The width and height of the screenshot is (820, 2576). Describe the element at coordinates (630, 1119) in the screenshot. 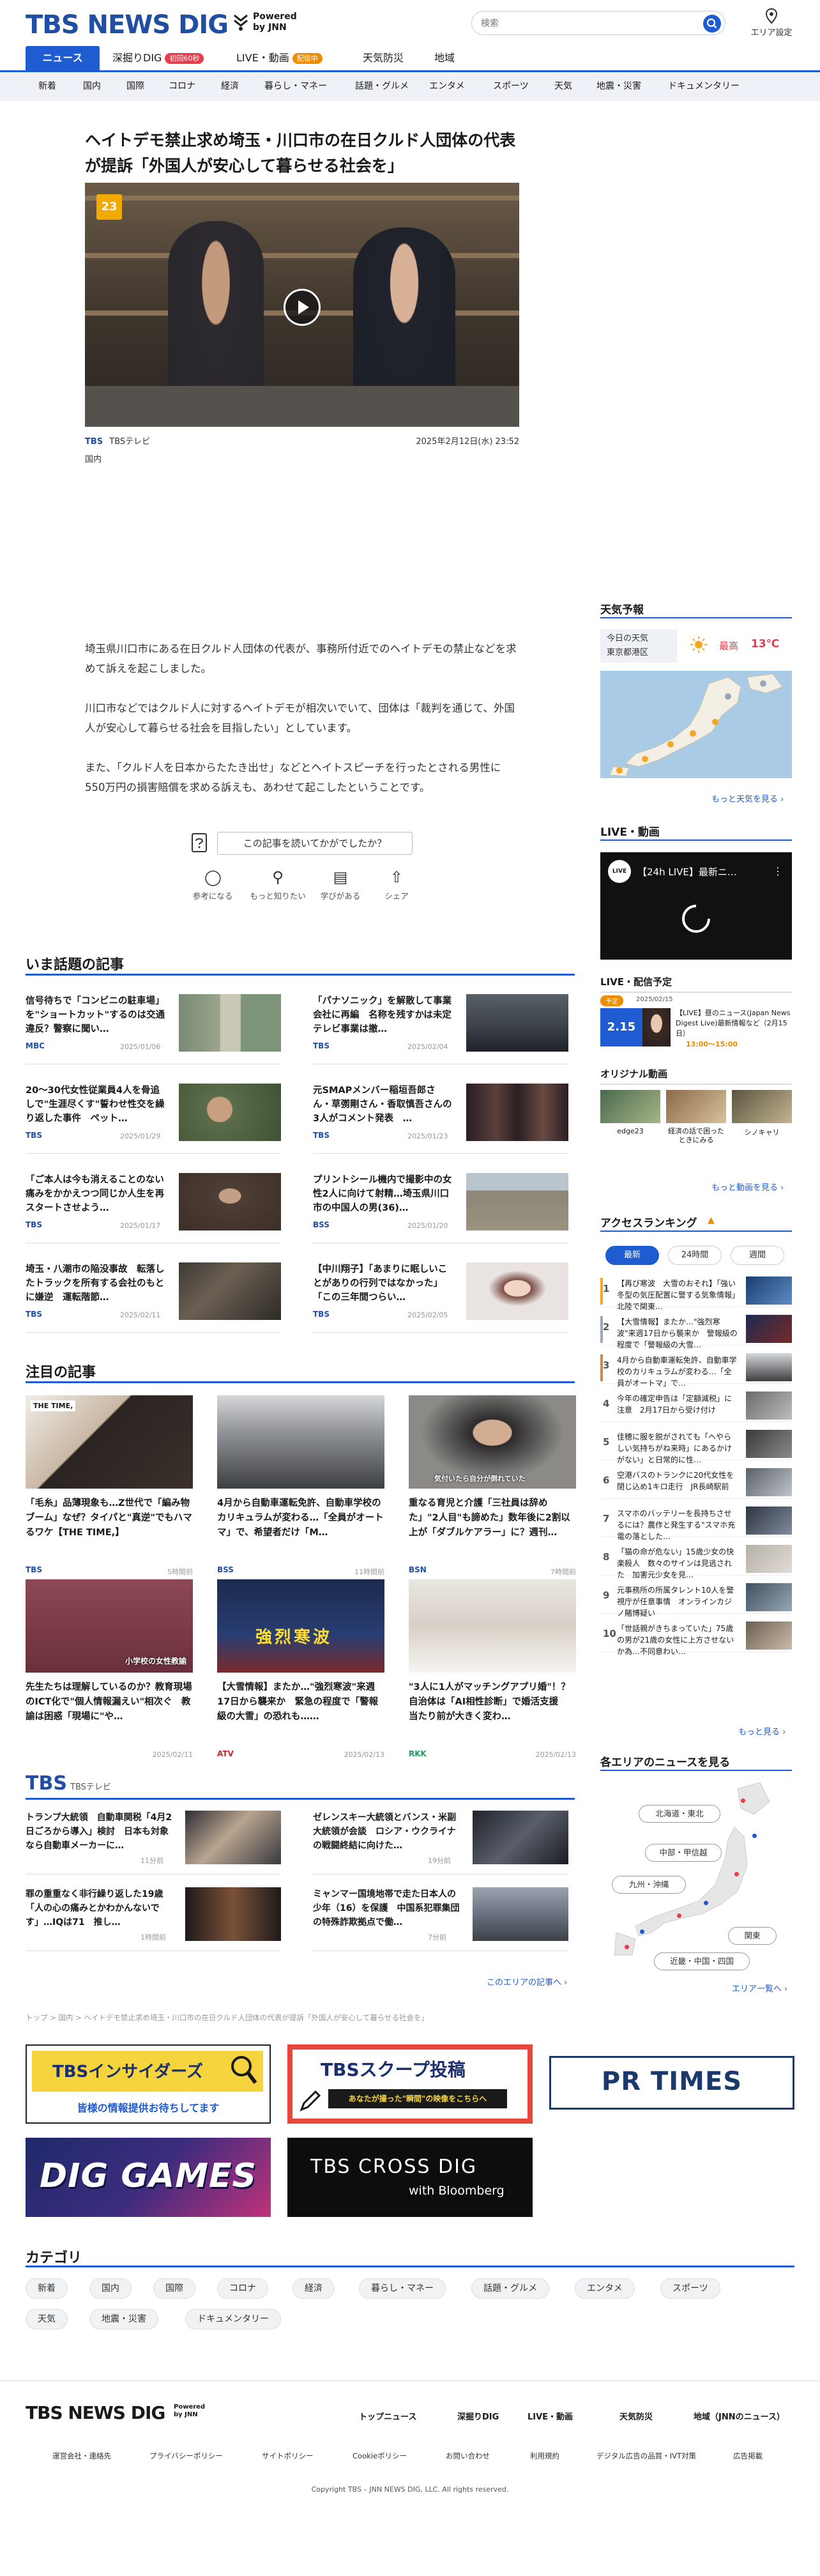

I see `original-video-item: edge23` at that location.